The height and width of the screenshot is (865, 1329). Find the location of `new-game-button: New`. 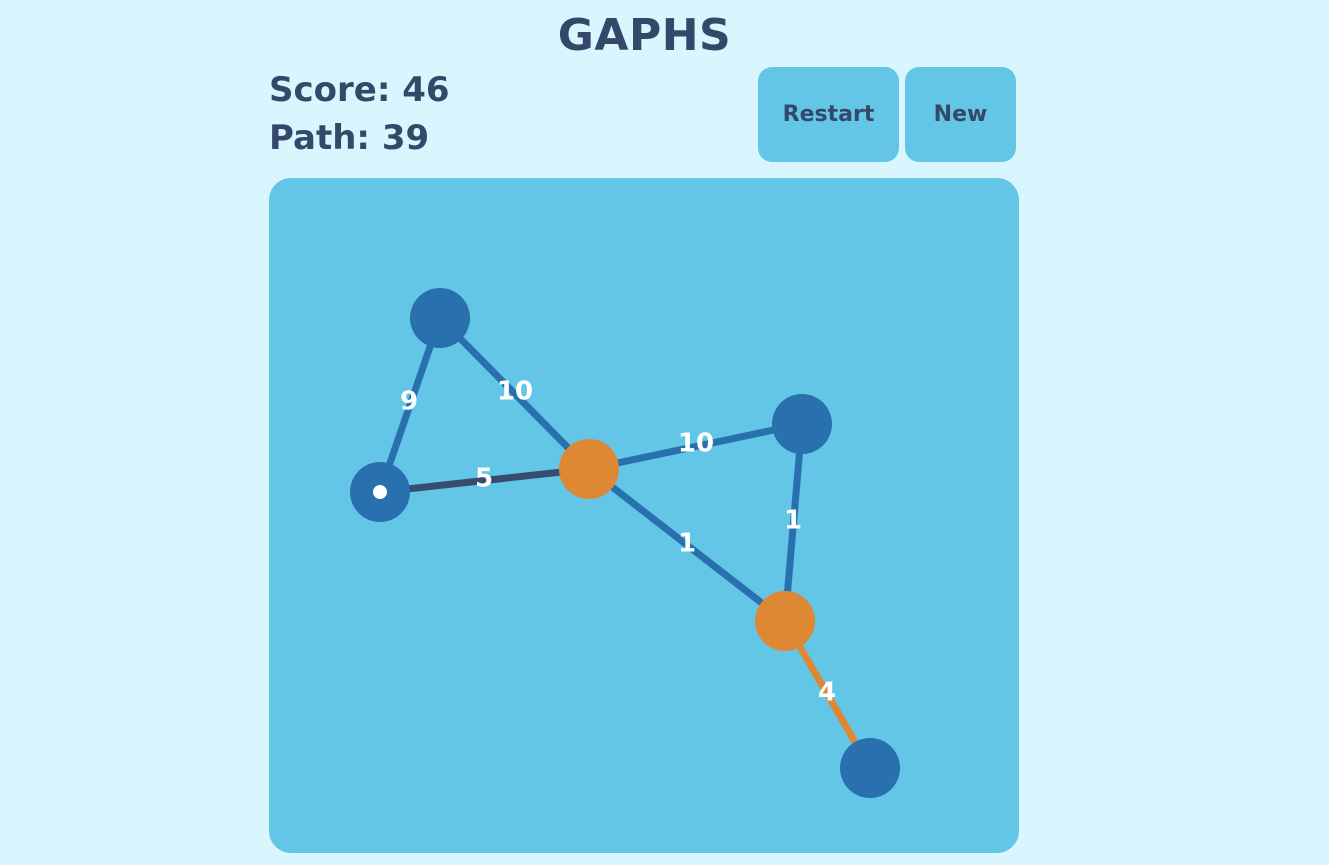

new-game-button: New is located at coordinates (960, 114).